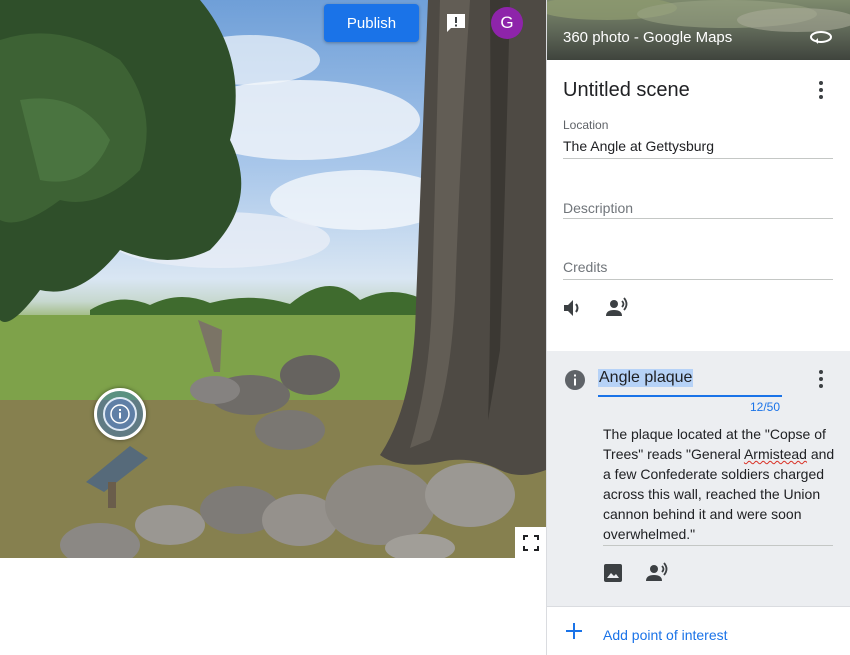 The image size is (850, 655). Describe the element at coordinates (698, 218) in the screenshot. I see `description-underline` at that location.